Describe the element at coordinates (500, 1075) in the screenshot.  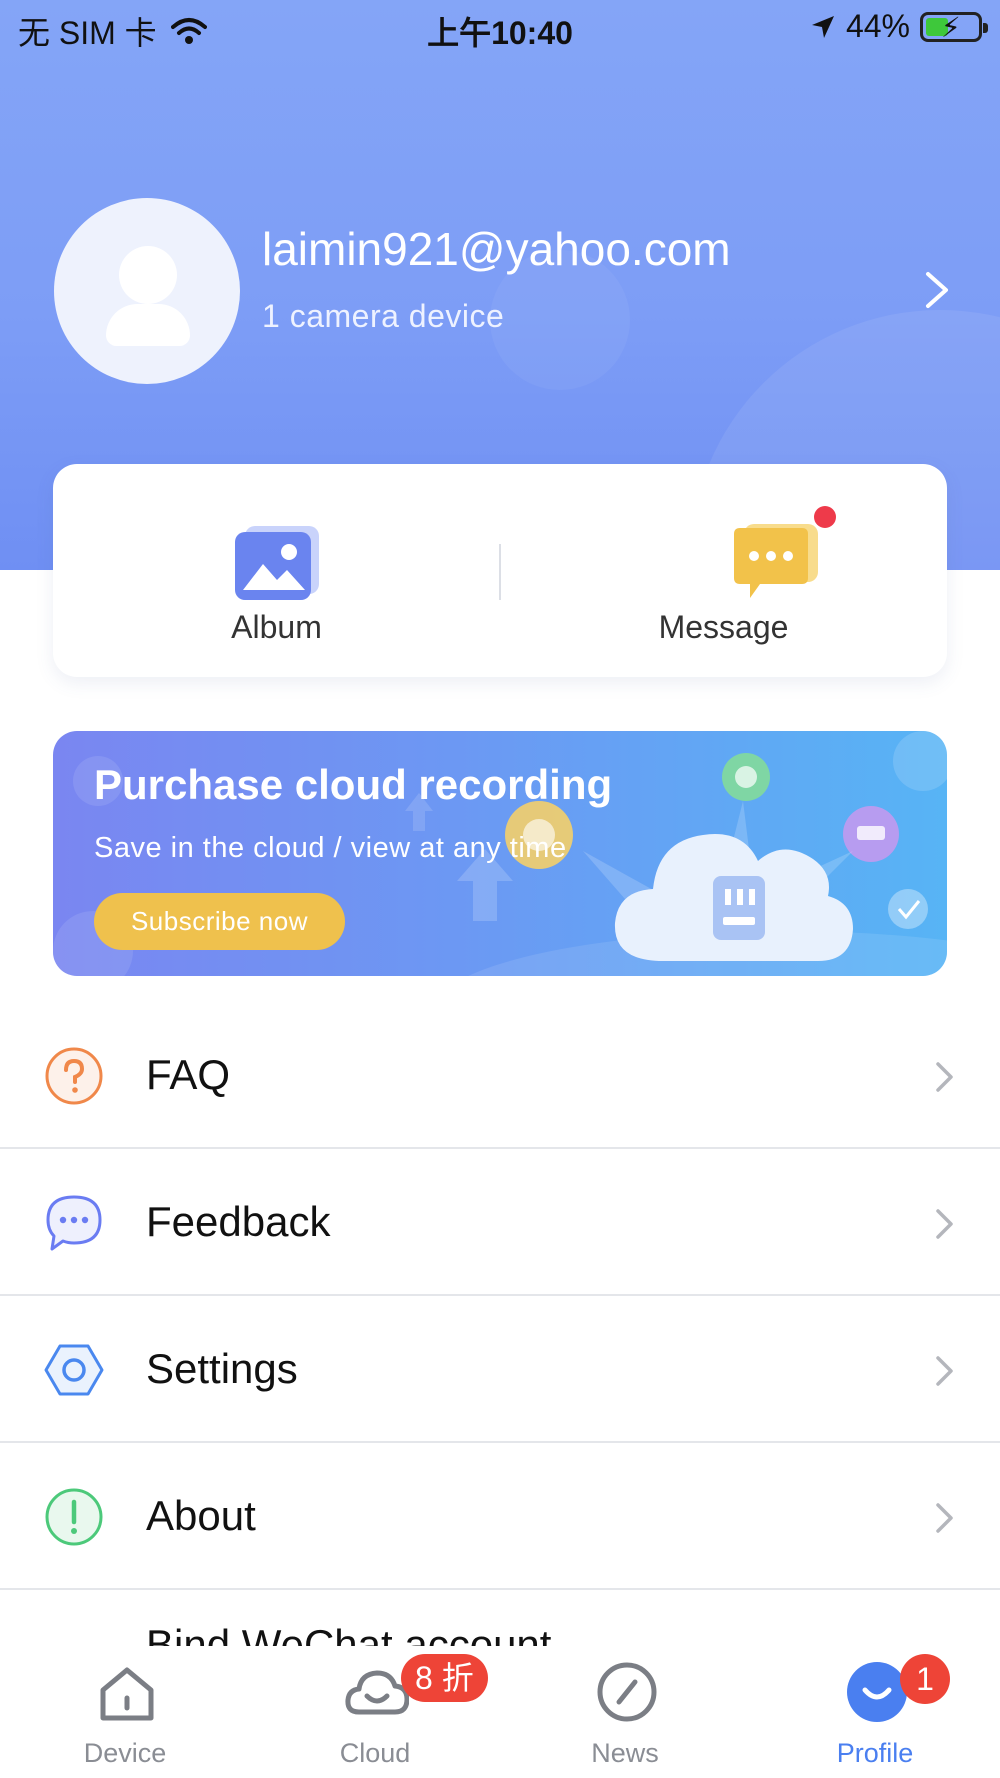
I see `menu-item-faq: FAQ` at that location.